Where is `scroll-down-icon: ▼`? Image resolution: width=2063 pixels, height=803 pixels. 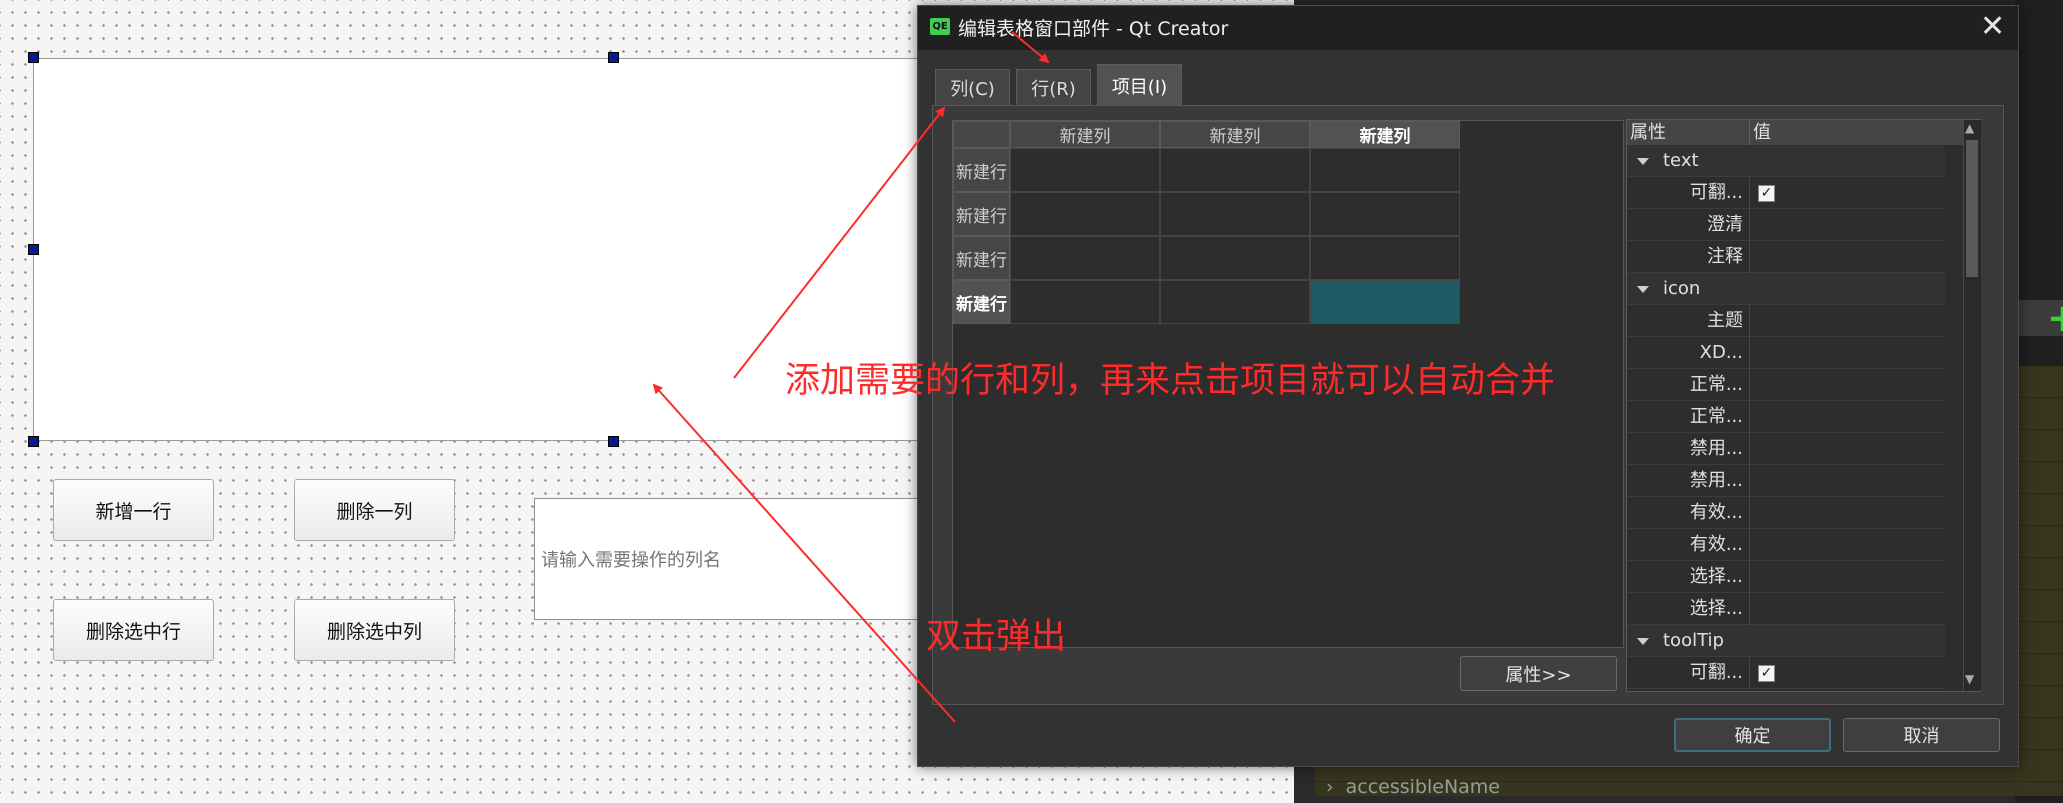
scroll-down-icon: ▼ is located at coordinates (1969, 679).